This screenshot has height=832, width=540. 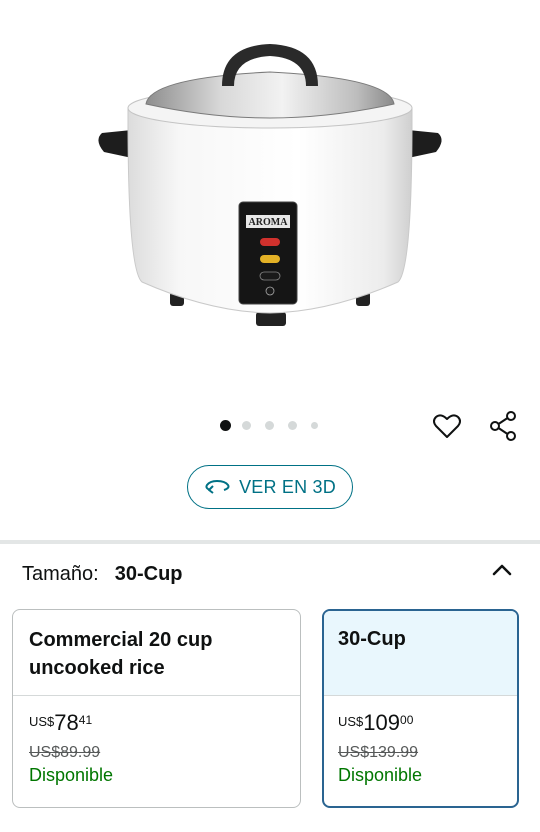 I want to click on chevron-up-icon, so click(x=502, y=570).